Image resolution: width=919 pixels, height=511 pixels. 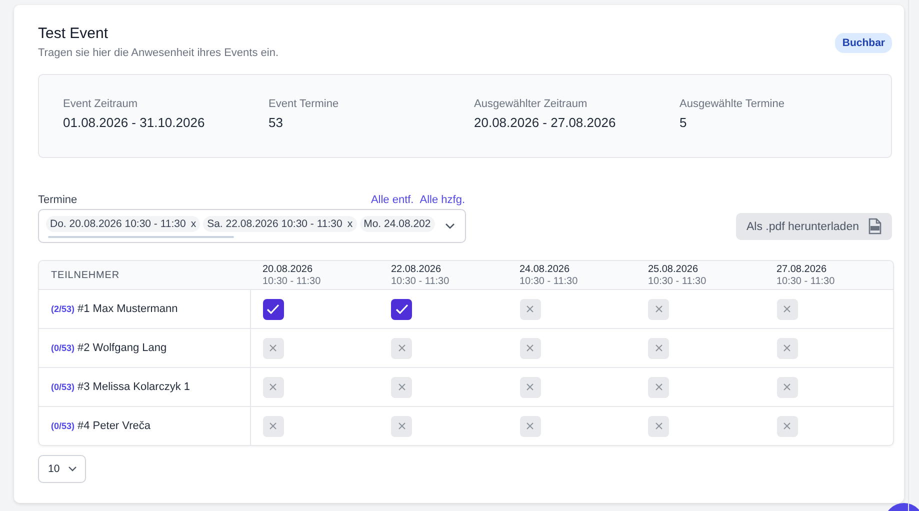 I want to click on status-badge: Buchbar, so click(x=863, y=43).